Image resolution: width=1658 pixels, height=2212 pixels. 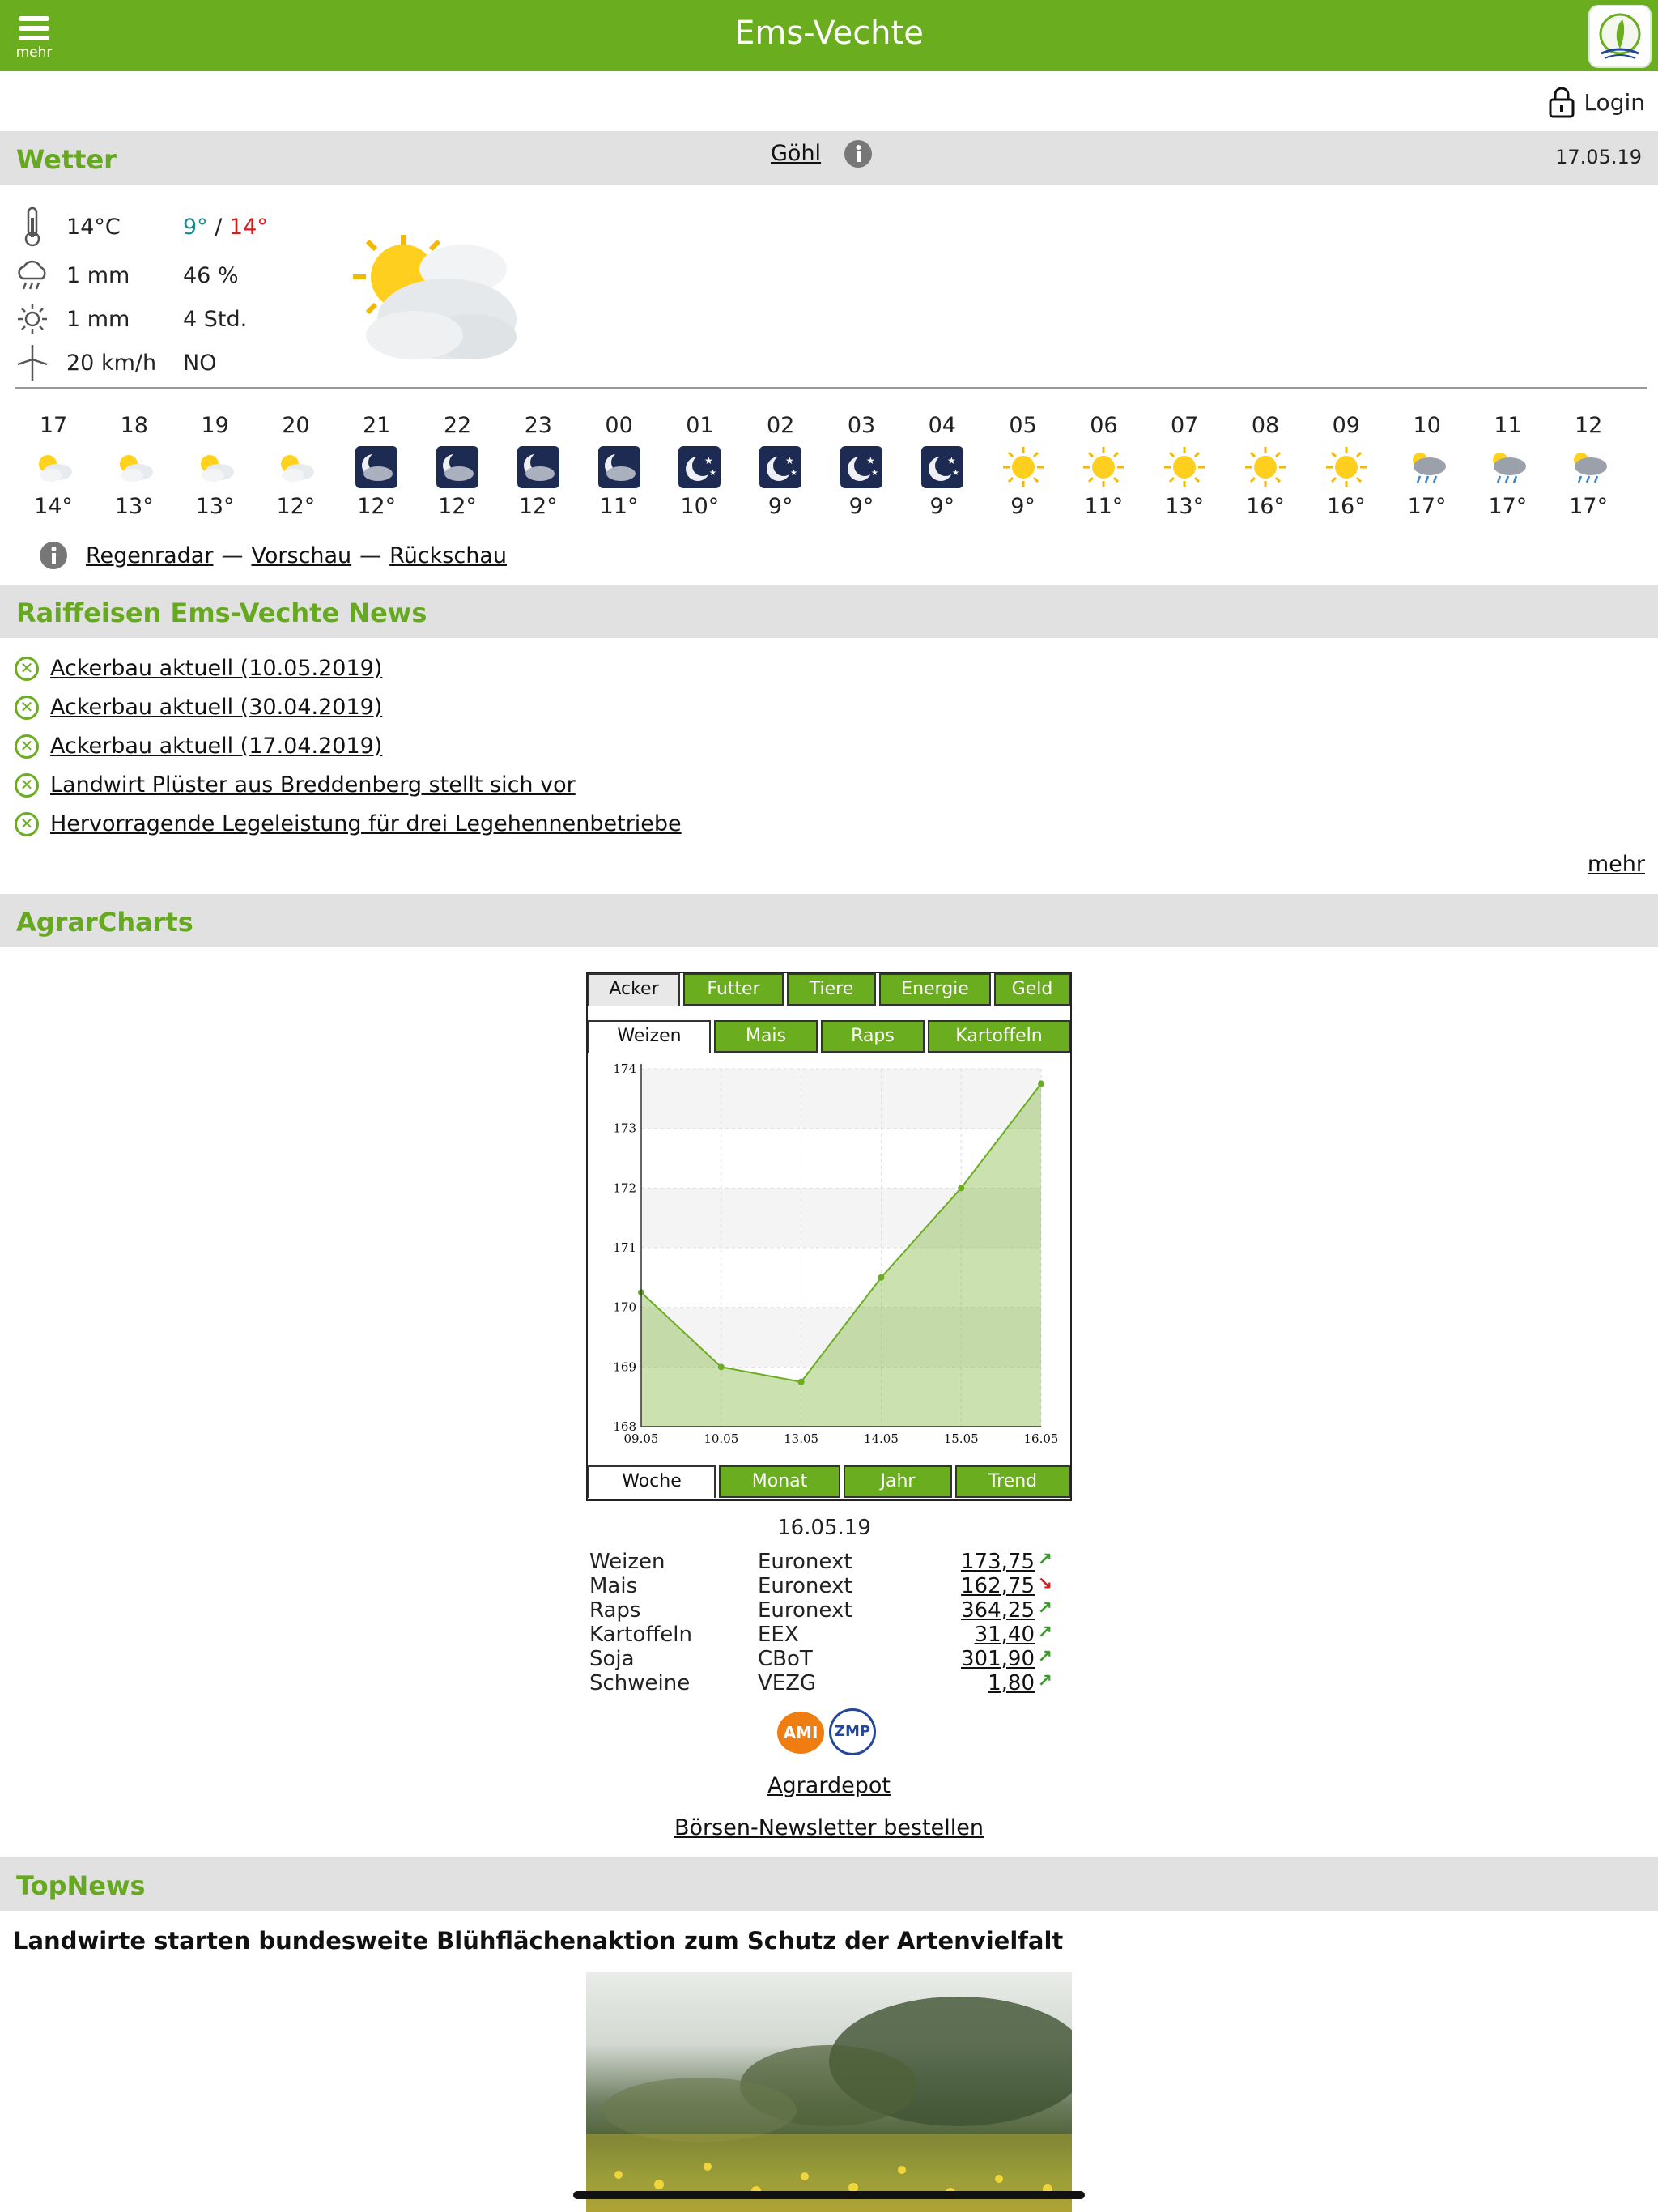 What do you see at coordinates (435, 297) in the screenshot?
I see `partly-cloudy-large-icon` at bounding box center [435, 297].